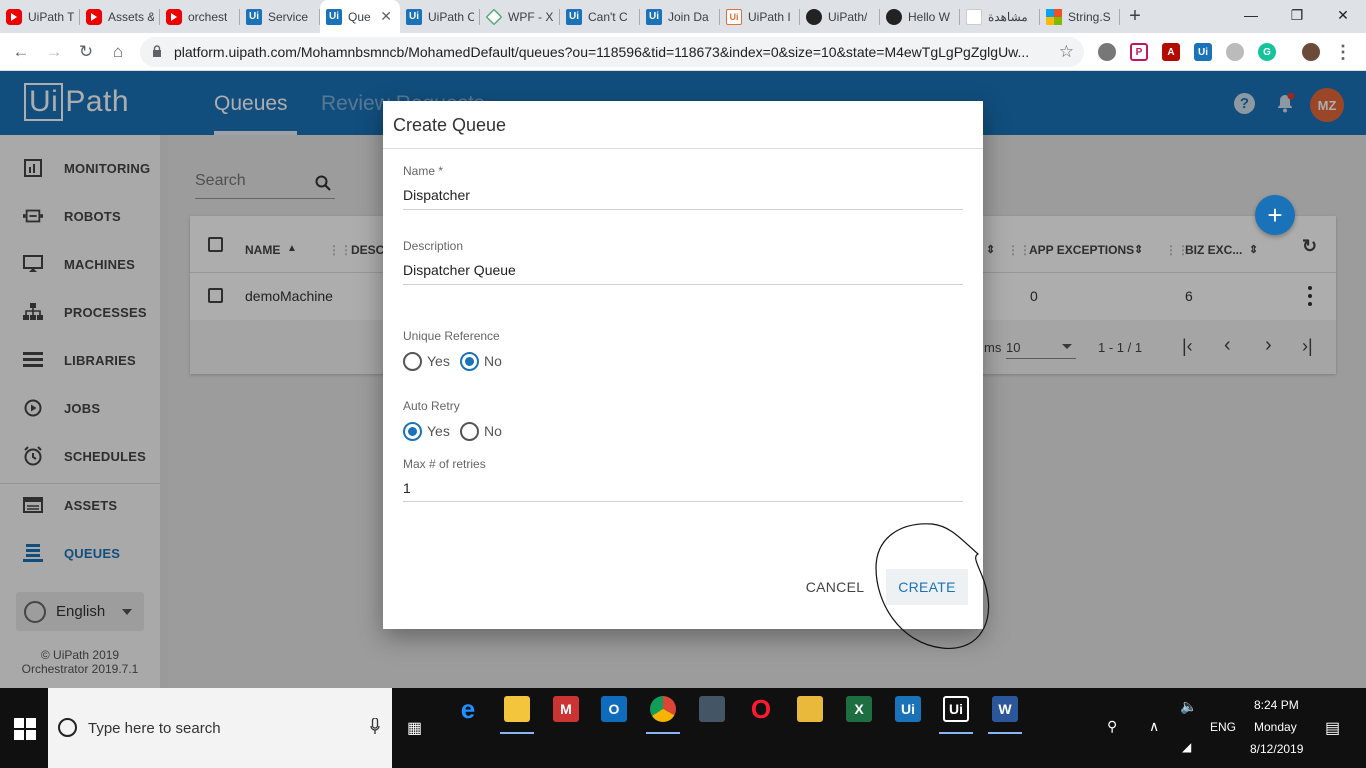 Image resolution: width=1366 pixels, height=768 pixels. What do you see at coordinates (360, 16) in the screenshot?
I see `browser-tab-active: Ui Que ✕` at bounding box center [360, 16].